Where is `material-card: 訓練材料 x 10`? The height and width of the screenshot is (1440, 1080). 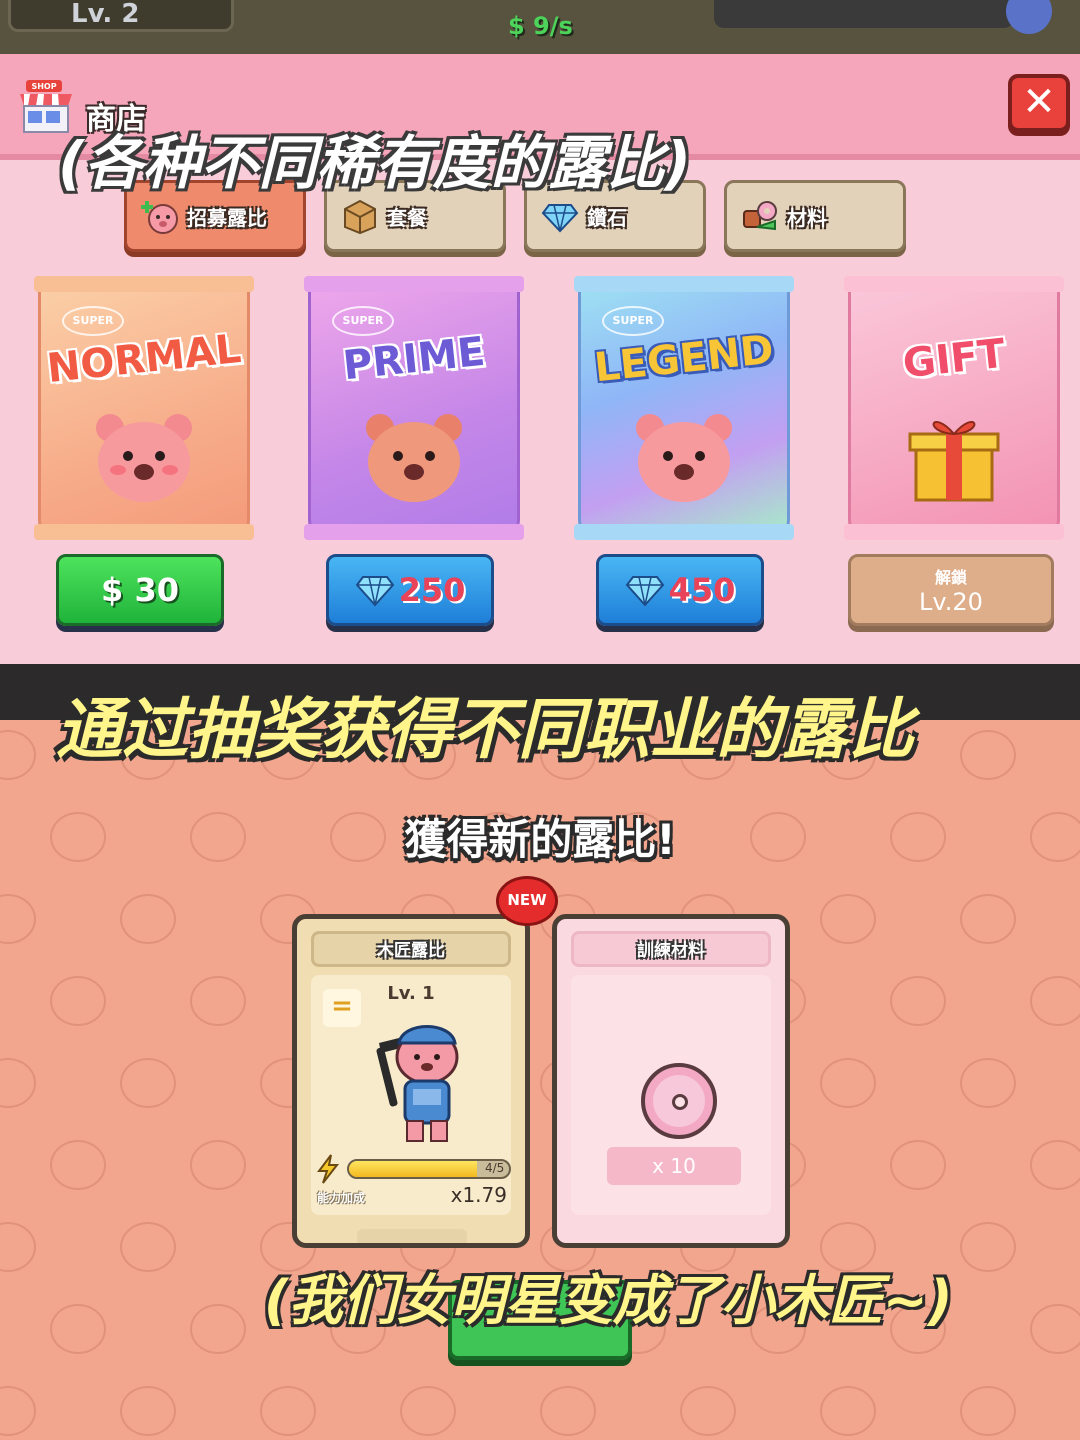 material-card: 訓練材料 x 10 is located at coordinates (671, 1081).